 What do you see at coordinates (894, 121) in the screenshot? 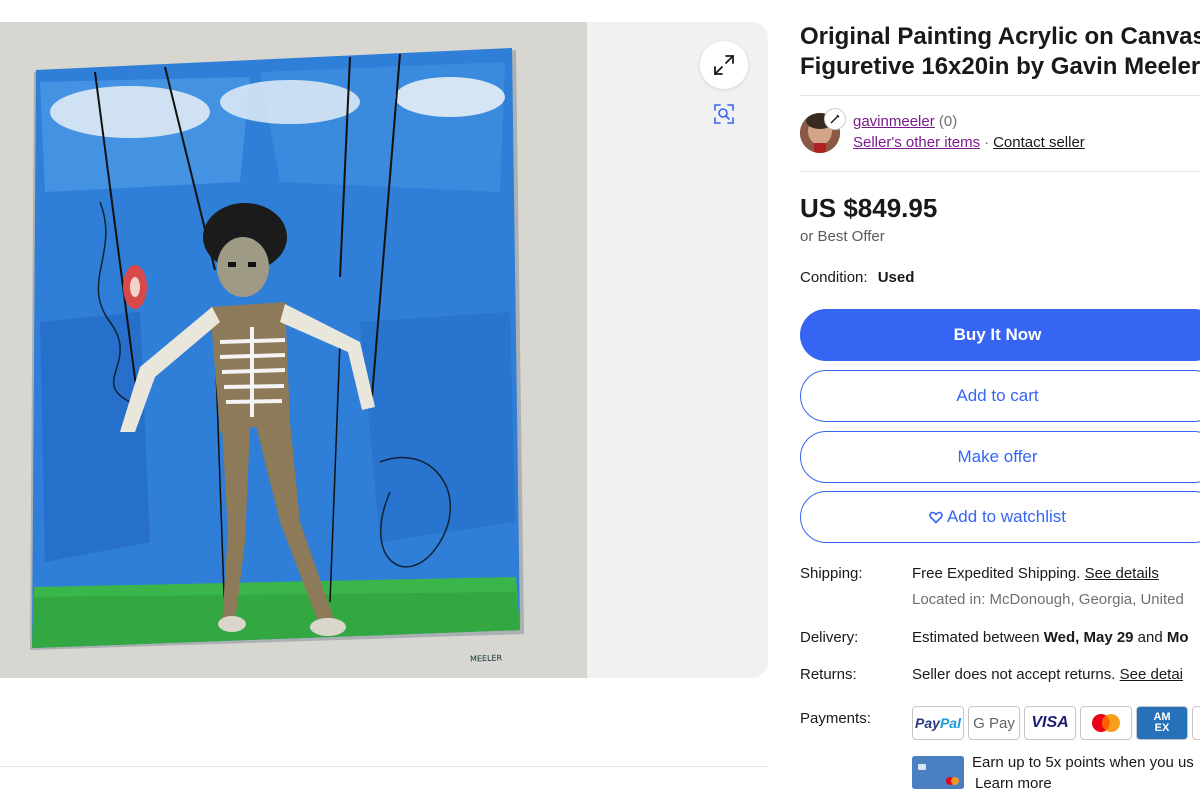
I see `seller-name-link: gavinmeeler` at bounding box center [894, 121].